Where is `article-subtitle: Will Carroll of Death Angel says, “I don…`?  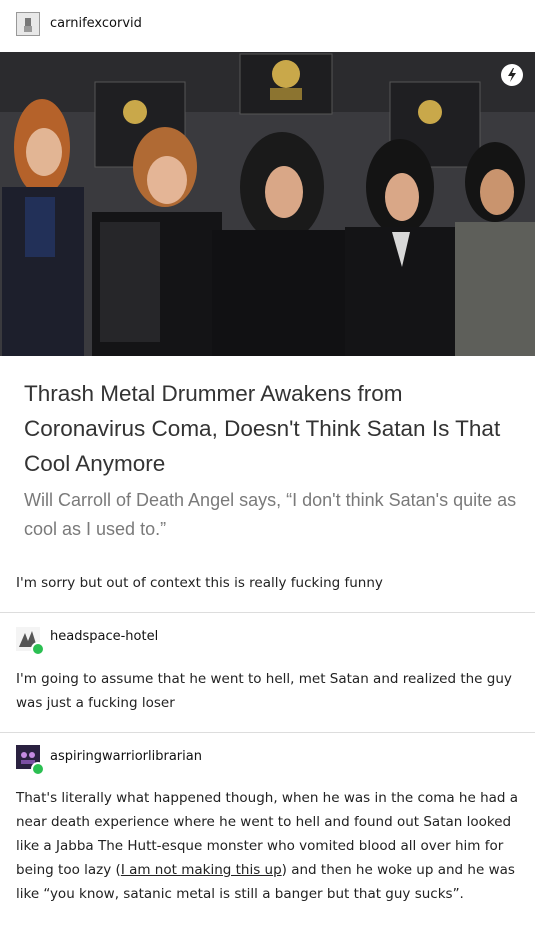
article-subtitle: Will Carroll of Death Angel says, “I don… is located at coordinates (270, 514).